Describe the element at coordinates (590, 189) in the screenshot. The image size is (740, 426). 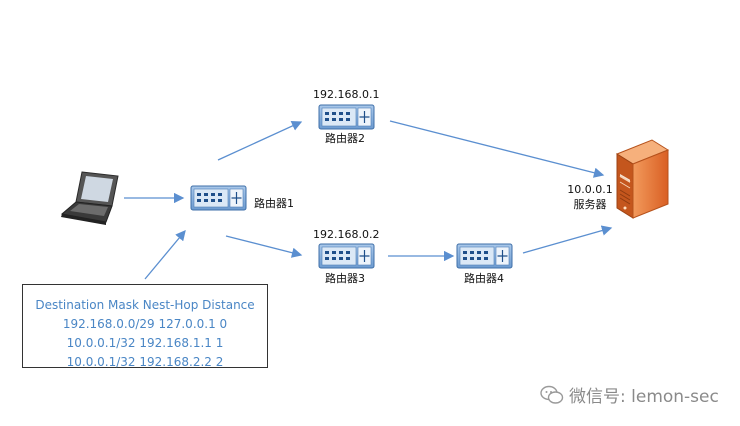
I see `server-ip: 10.0.0.1` at that location.